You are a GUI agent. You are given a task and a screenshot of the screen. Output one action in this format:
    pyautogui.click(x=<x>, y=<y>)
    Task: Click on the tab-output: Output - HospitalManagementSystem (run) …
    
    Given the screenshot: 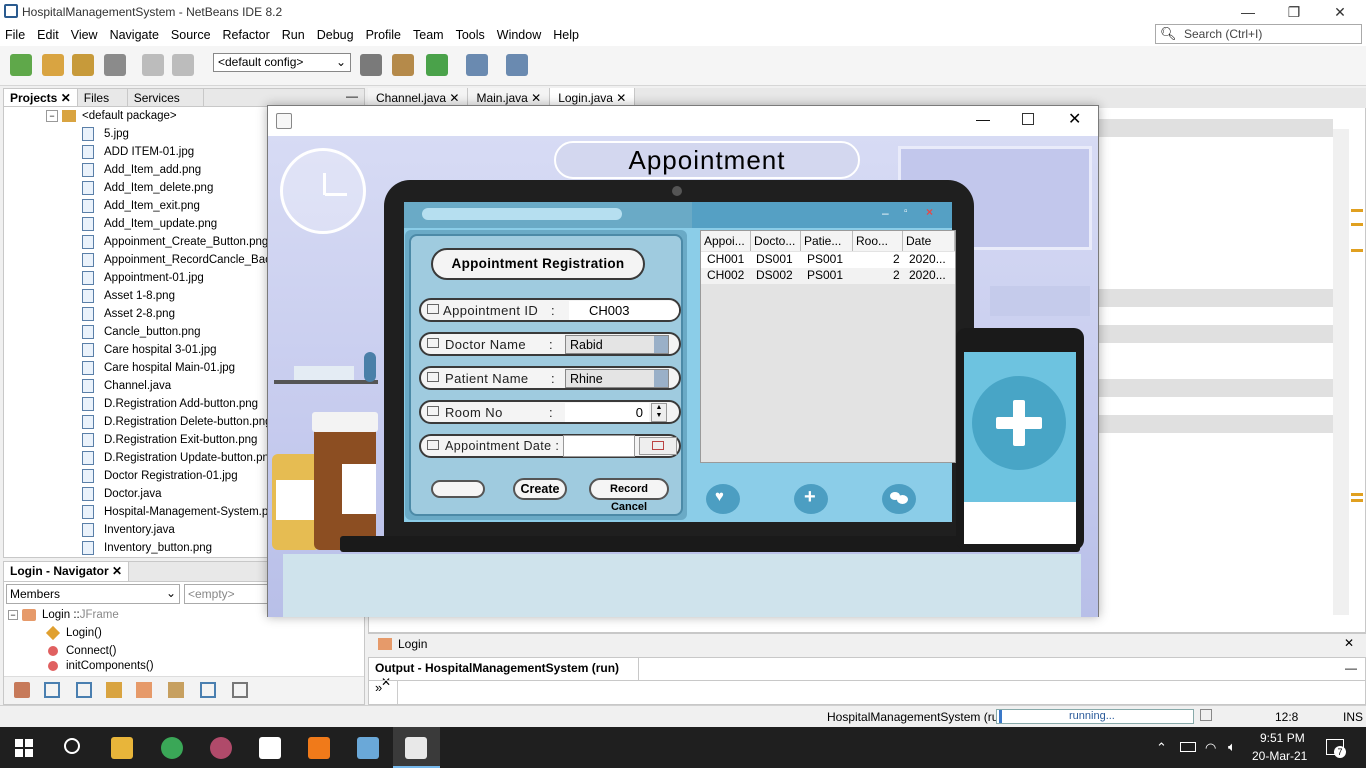 What is the action you would take?
    pyautogui.click(x=504, y=673)
    